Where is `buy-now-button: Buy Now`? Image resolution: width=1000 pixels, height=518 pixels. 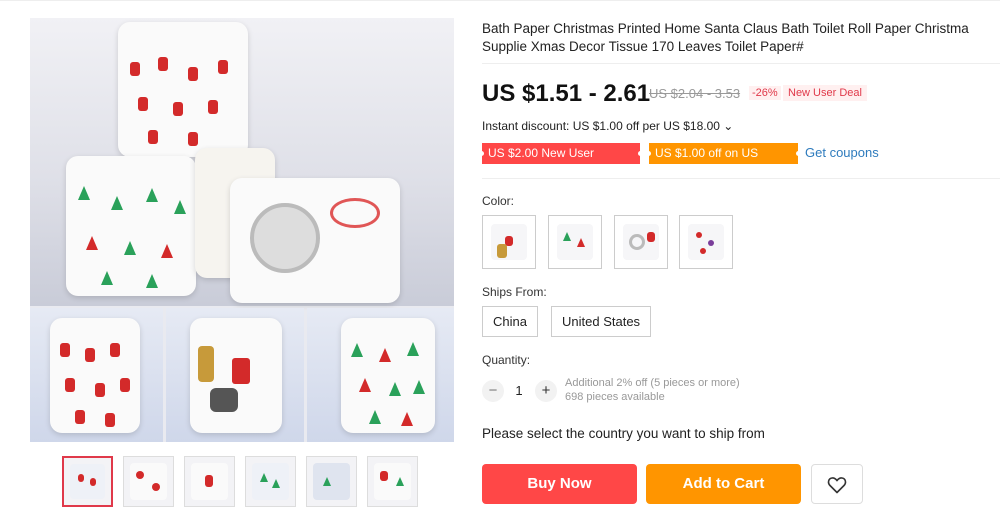
buy-now-button: Buy Now is located at coordinates (559, 484).